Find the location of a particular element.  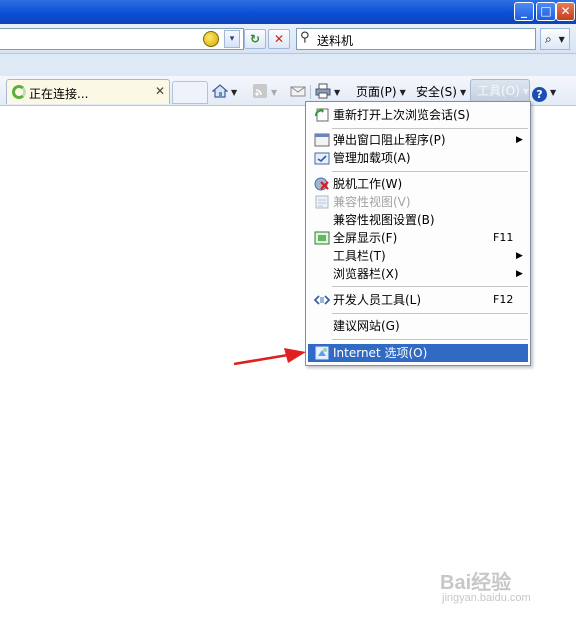

refresh-button: ↻ is located at coordinates (255, 39).